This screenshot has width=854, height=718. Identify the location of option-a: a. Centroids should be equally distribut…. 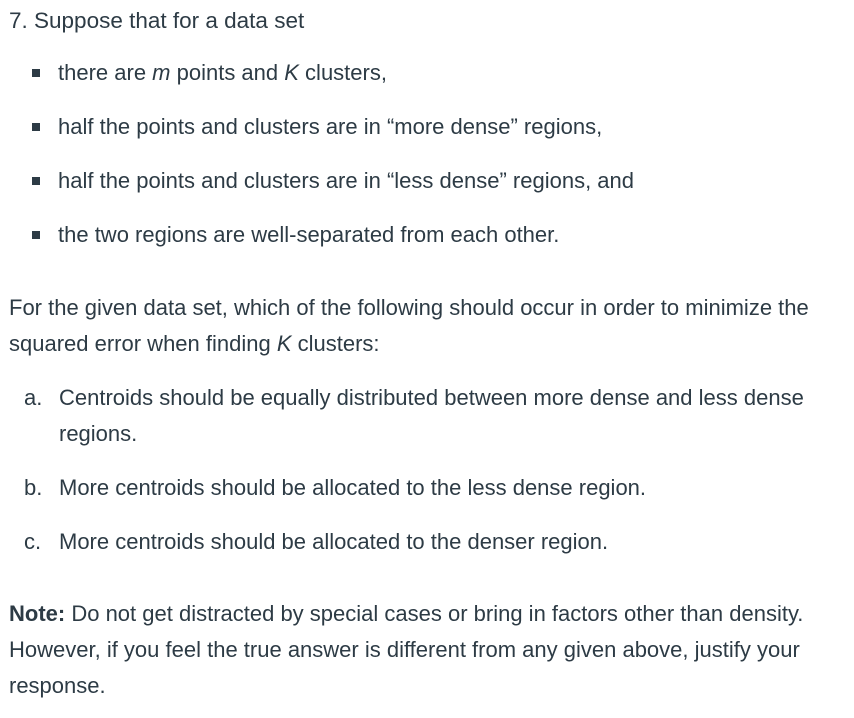
(426, 416).